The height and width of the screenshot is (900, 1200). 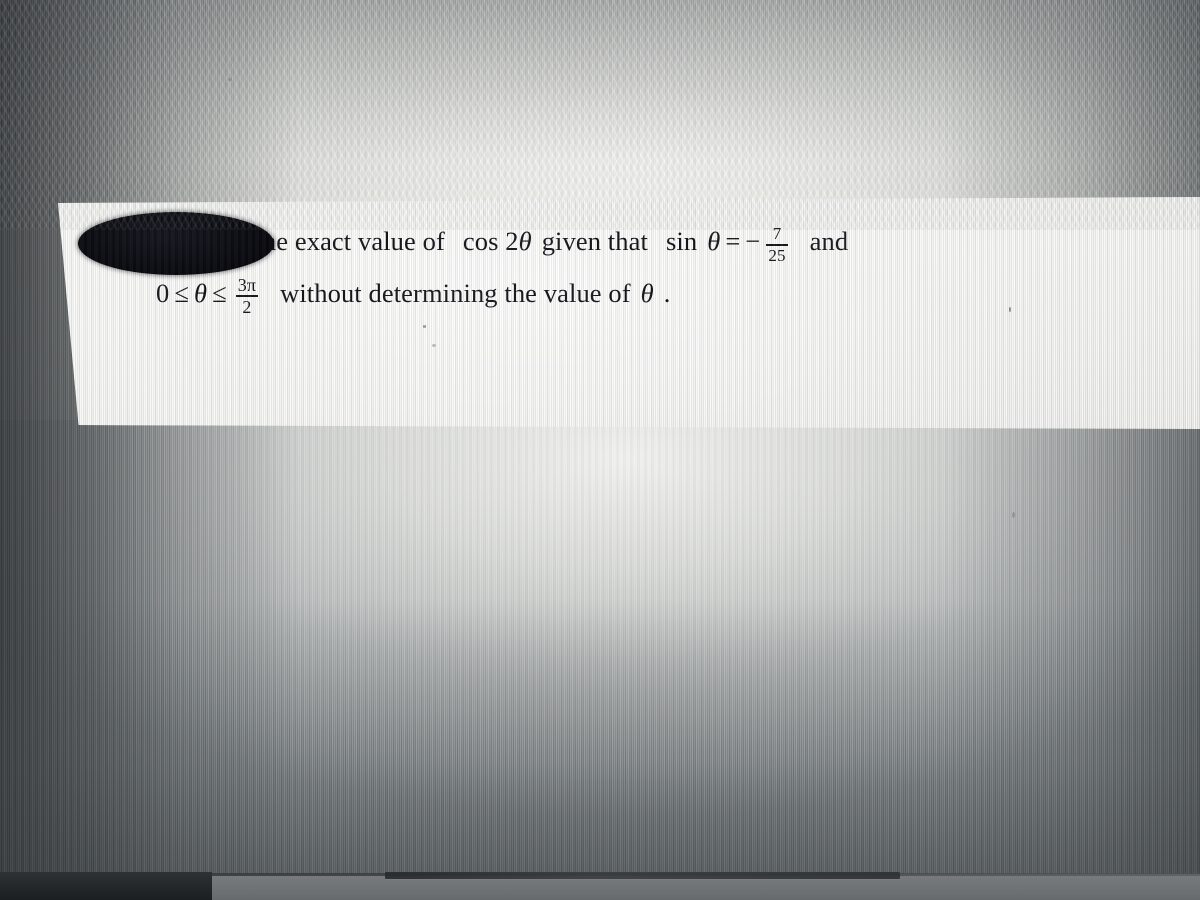 What do you see at coordinates (753, 241) in the screenshot?
I see `minus-sign: −` at bounding box center [753, 241].